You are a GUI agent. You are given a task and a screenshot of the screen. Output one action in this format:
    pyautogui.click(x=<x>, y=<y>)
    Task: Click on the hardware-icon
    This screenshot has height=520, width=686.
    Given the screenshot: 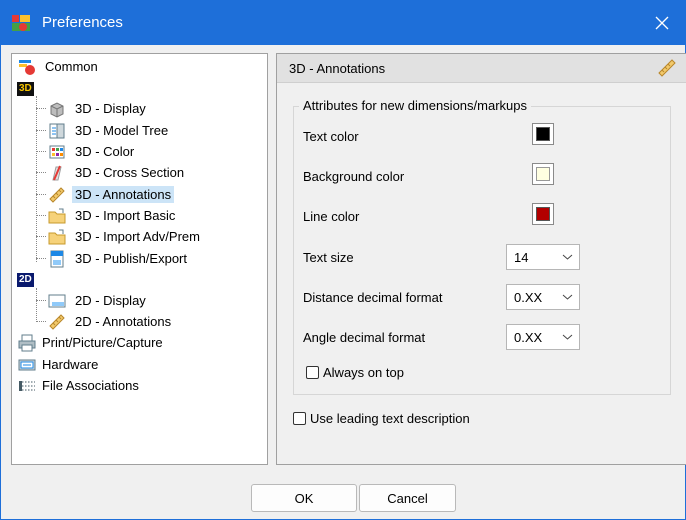 What is the action you would take?
    pyautogui.click(x=27, y=364)
    